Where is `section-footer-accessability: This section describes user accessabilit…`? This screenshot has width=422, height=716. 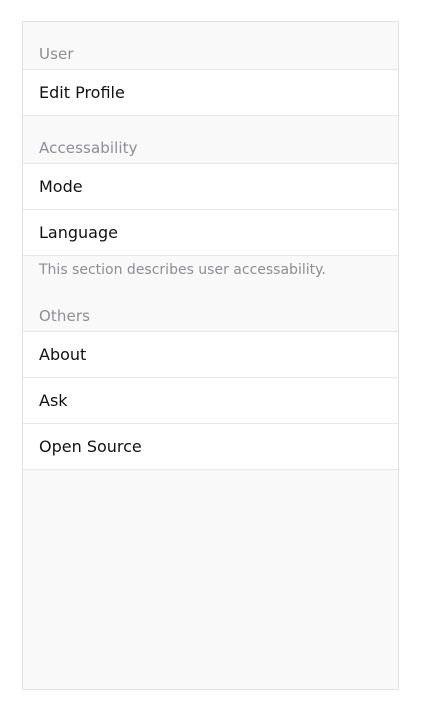 section-footer-accessability: This section describes user accessabilit… is located at coordinates (182, 270).